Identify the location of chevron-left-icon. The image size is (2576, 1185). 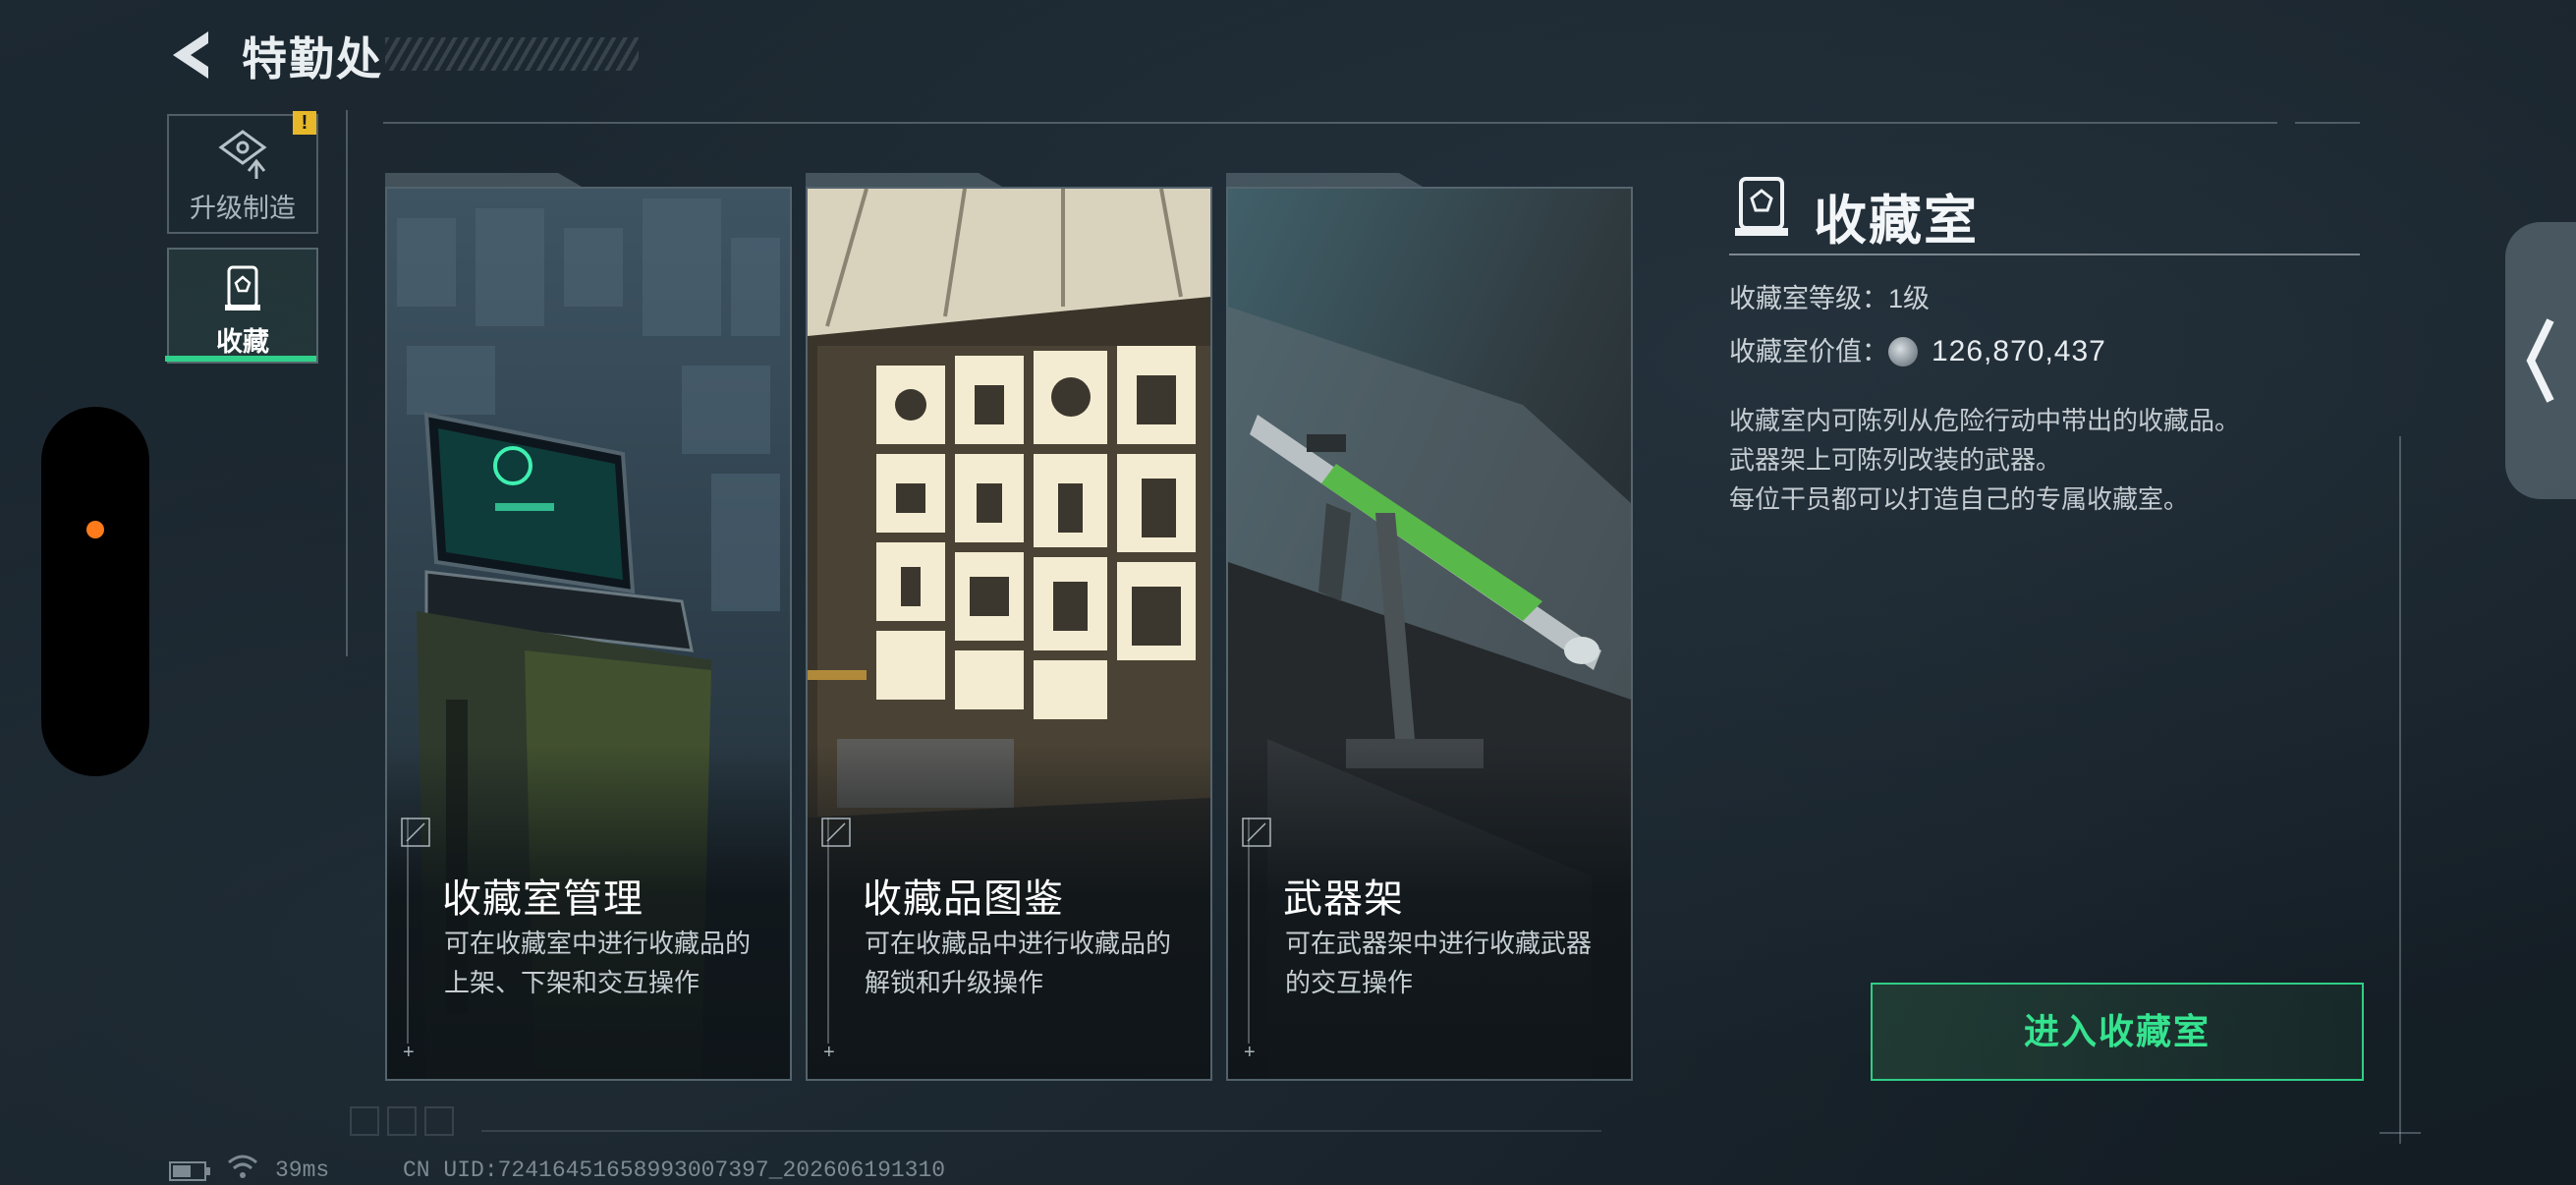
(2540, 361).